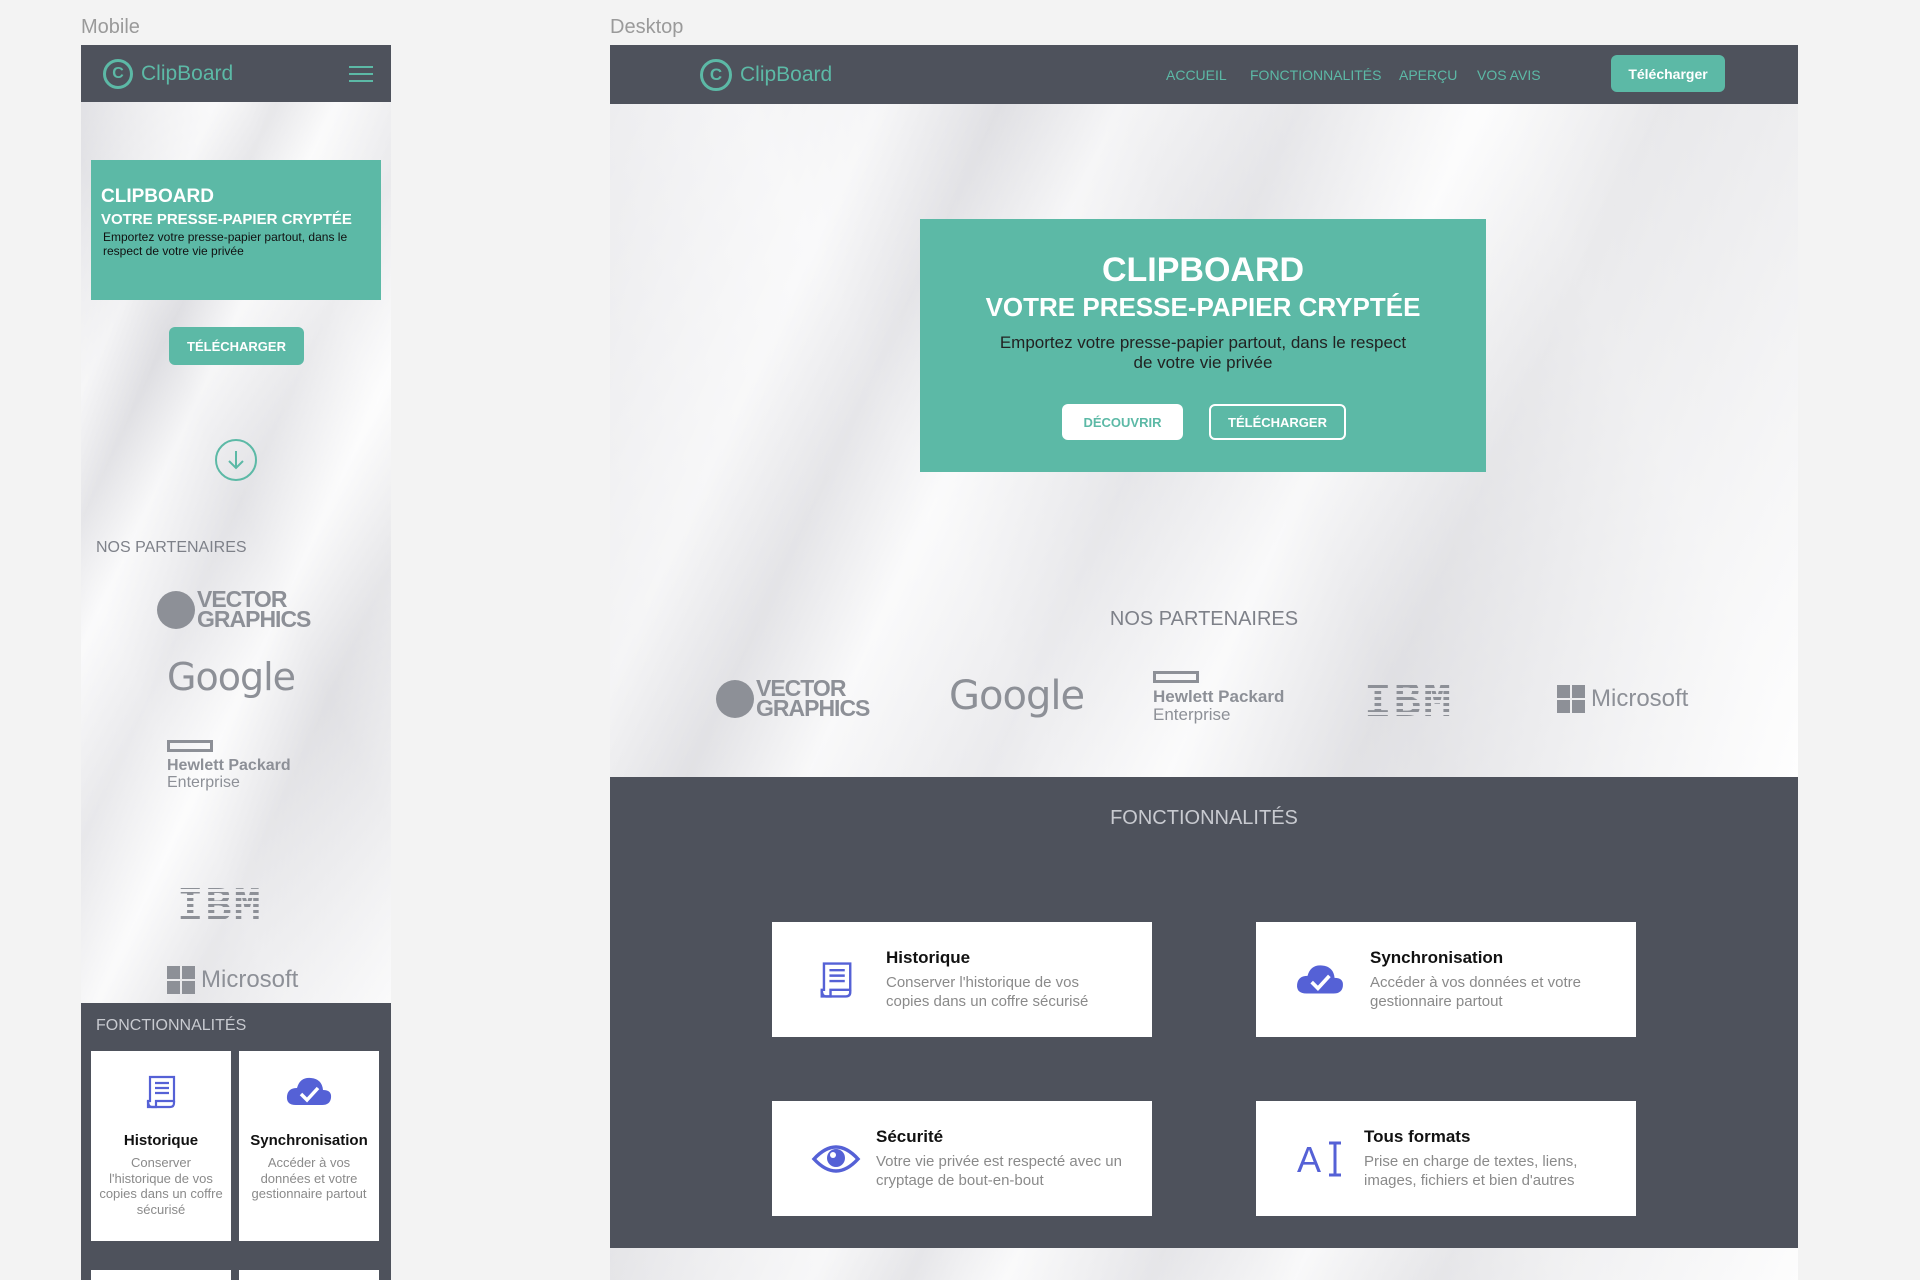 The image size is (1920, 1280). What do you see at coordinates (1203, 270) in the screenshot?
I see `desktop-hero-title: CLIPBOARD` at bounding box center [1203, 270].